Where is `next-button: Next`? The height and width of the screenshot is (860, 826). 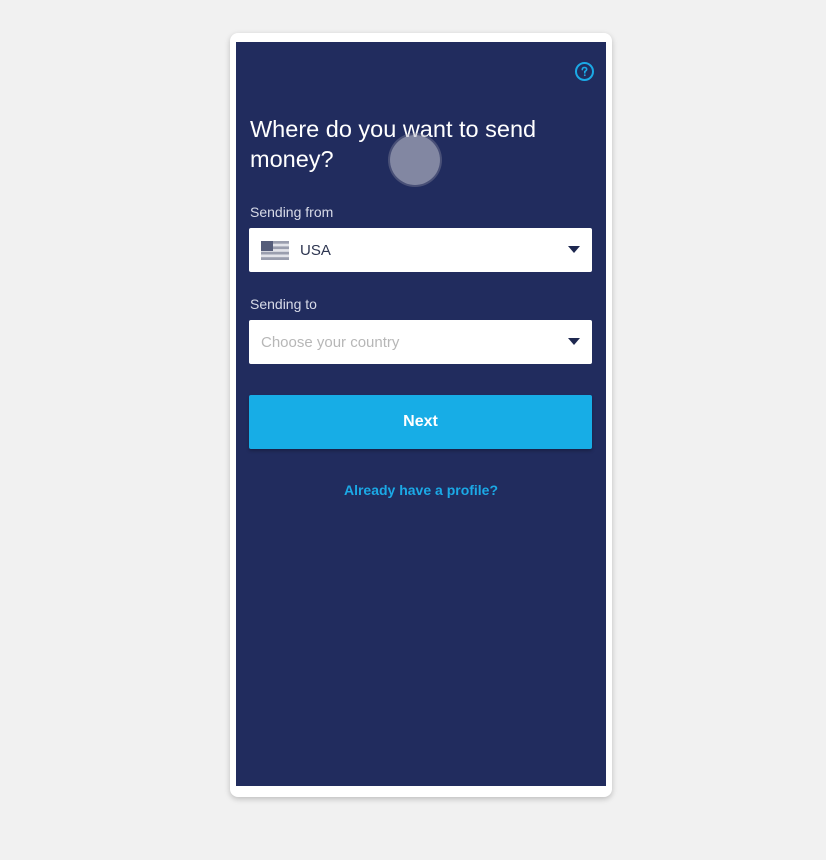 next-button: Next is located at coordinates (420, 422).